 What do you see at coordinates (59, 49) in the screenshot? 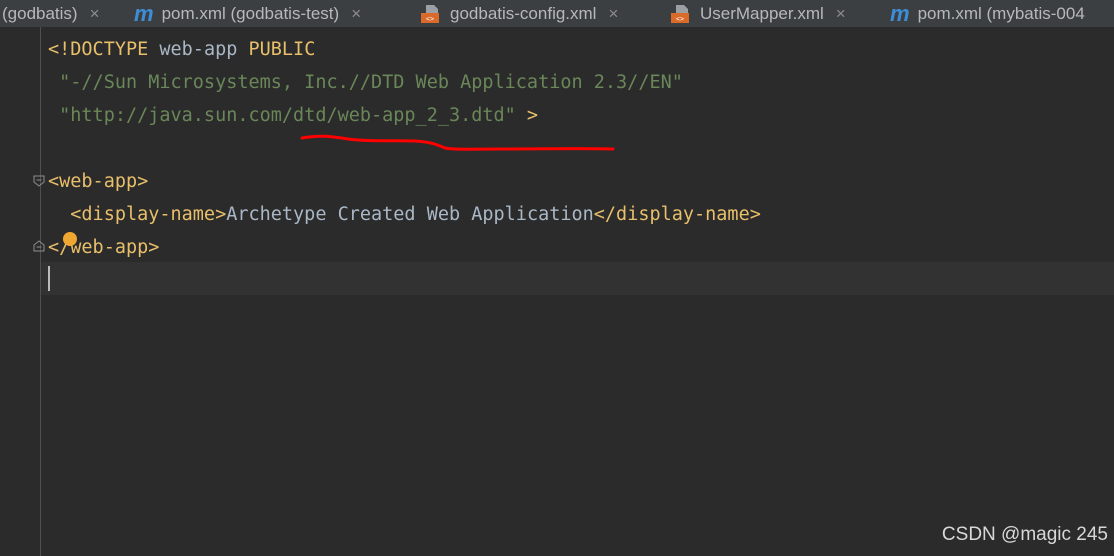
I see `doctype-open: <!` at bounding box center [59, 49].